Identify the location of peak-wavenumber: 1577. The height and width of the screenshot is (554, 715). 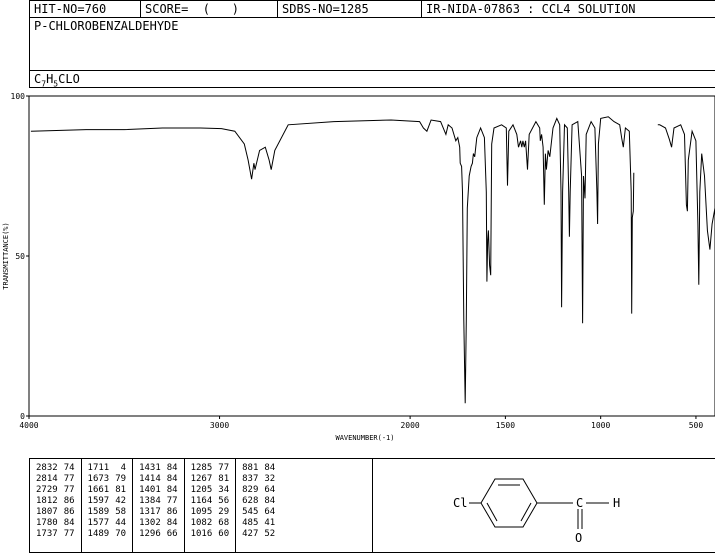
(98, 523).